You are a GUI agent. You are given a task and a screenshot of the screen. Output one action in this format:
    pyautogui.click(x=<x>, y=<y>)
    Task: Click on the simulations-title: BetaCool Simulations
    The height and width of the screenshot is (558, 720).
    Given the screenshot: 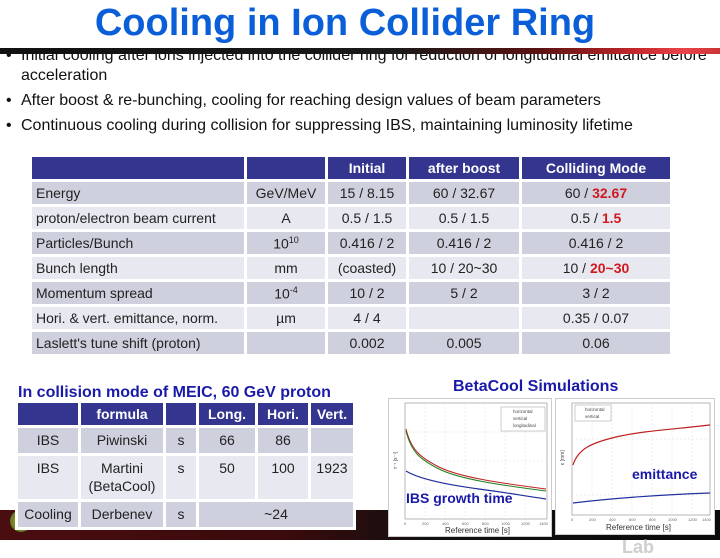 What is the action you would take?
    pyautogui.click(x=536, y=386)
    